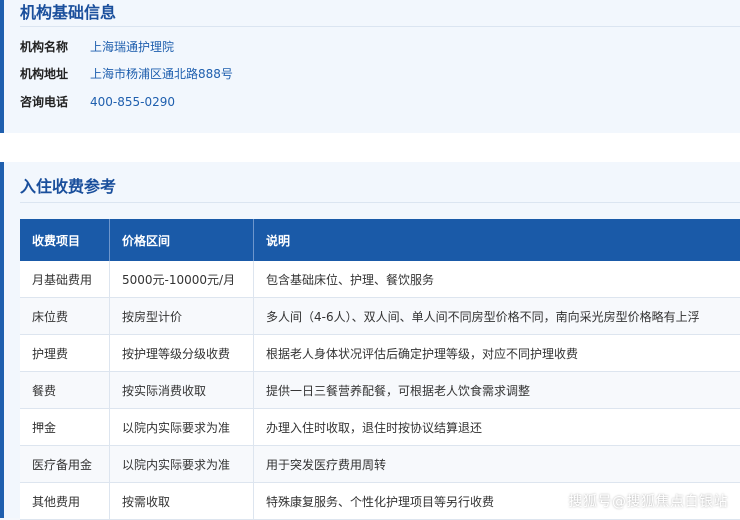 The image size is (740, 520). I want to click on watermark: 搜狐号@搜狐焦点白银站, so click(649, 501).